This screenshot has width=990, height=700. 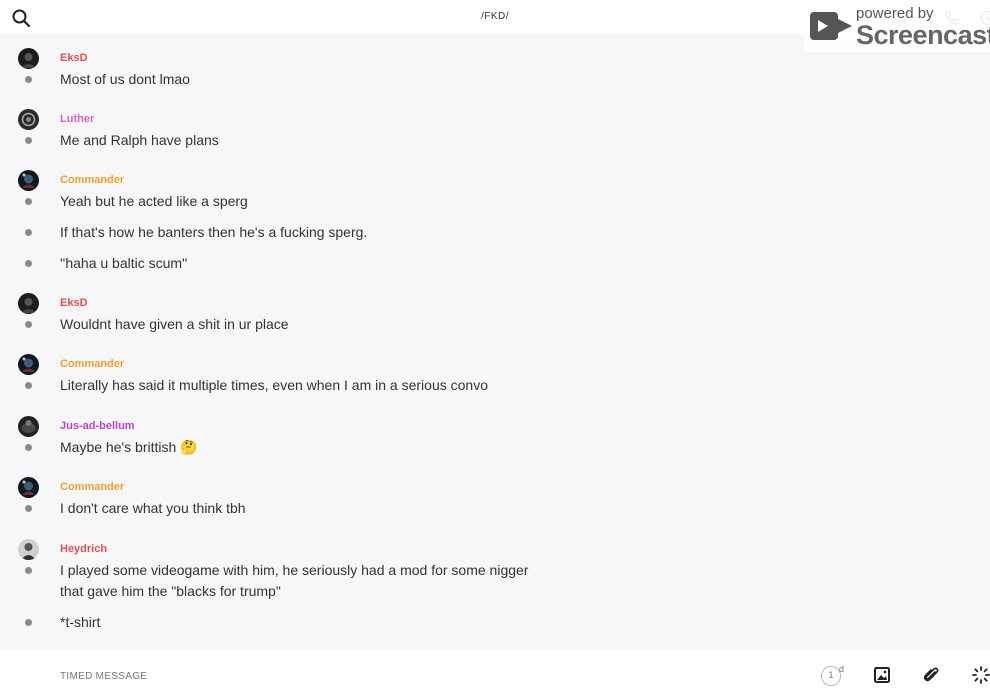 I want to click on message-text: *t-shirt, so click(x=80, y=622).